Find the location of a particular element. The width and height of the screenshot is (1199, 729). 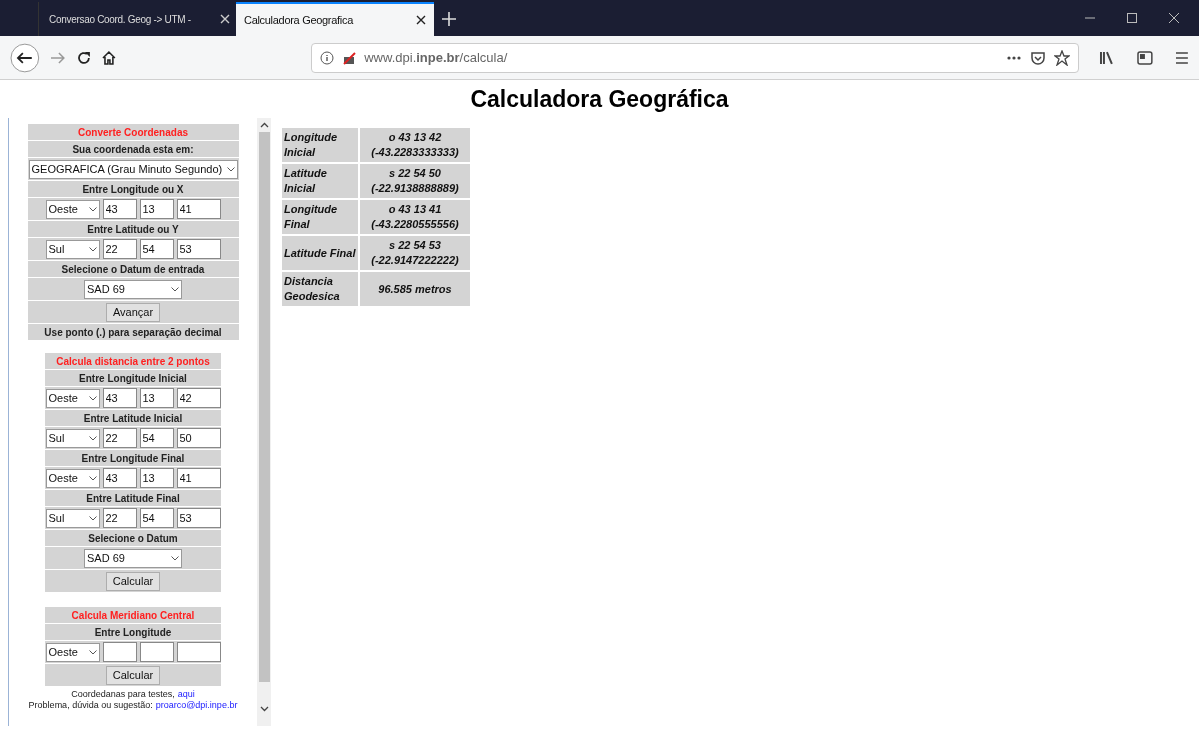

sidebar-icon is located at coordinates (1145, 57).